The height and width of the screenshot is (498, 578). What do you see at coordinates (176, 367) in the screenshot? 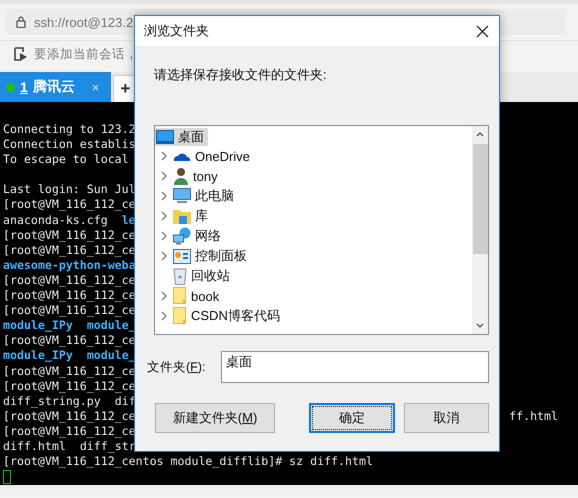
I see `folder-label: 文件夹(F):` at bounding box center [176, 367].